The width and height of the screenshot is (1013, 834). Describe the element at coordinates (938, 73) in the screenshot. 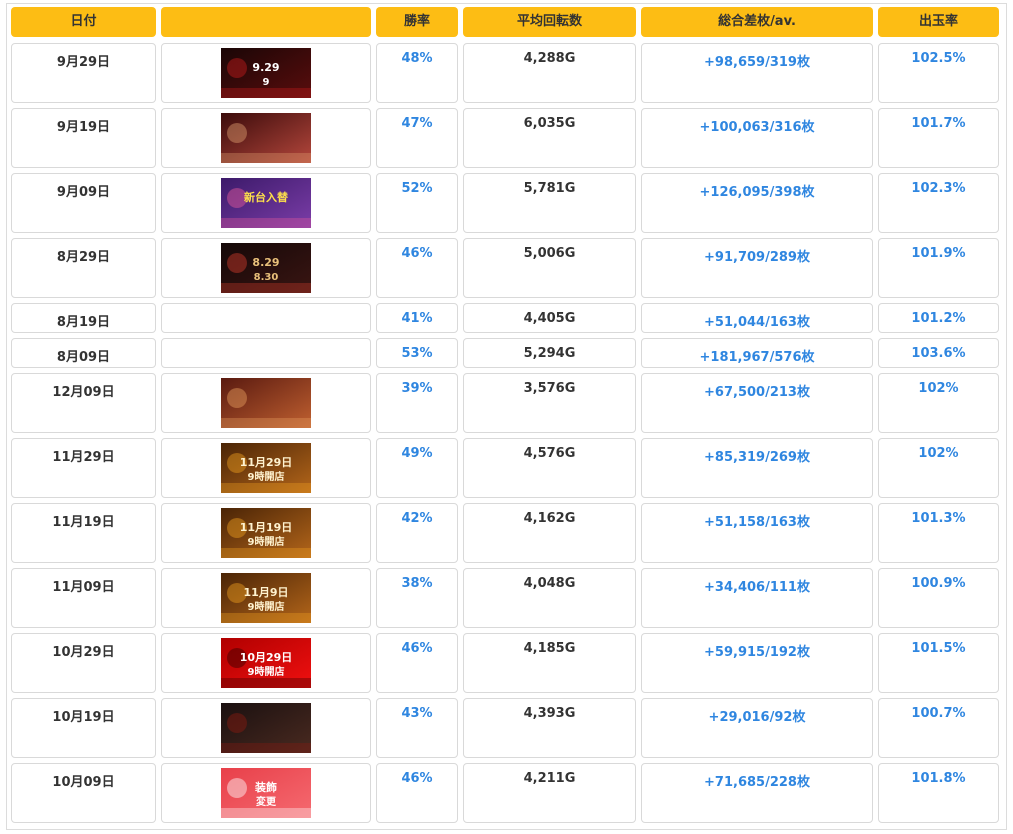

I see `payout-rate-cell: 102.5%` at that location.